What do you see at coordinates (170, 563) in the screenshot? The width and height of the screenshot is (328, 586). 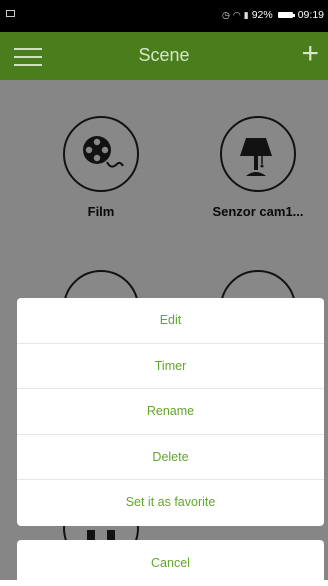 I see `cancel-button: Cancel` at bounding box center [170, 563].